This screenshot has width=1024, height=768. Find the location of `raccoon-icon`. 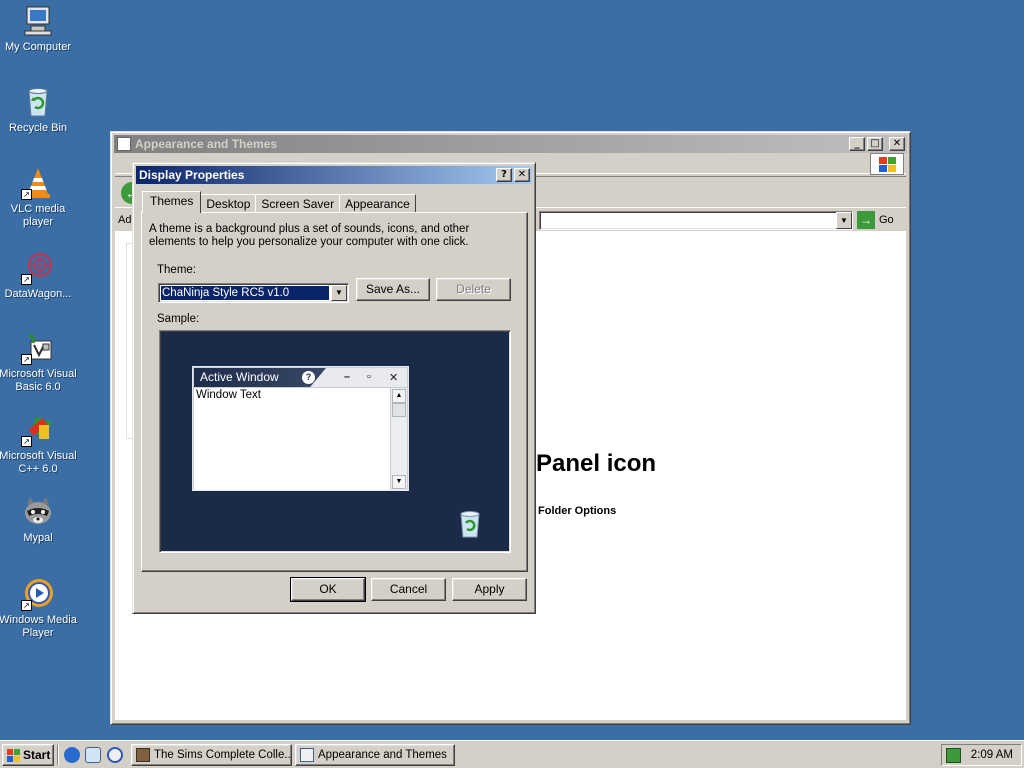

raccoon-icon is located at coordinates (38, 512).